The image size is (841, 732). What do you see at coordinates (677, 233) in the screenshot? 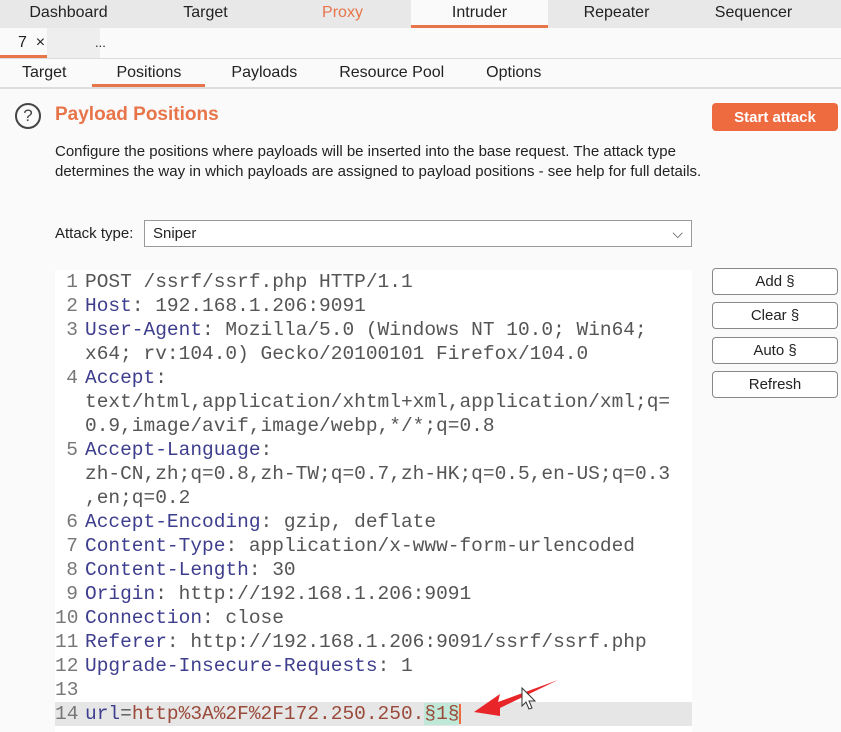
I see `chevron-down-icon: ⌵` at bounding box center [677, 233].